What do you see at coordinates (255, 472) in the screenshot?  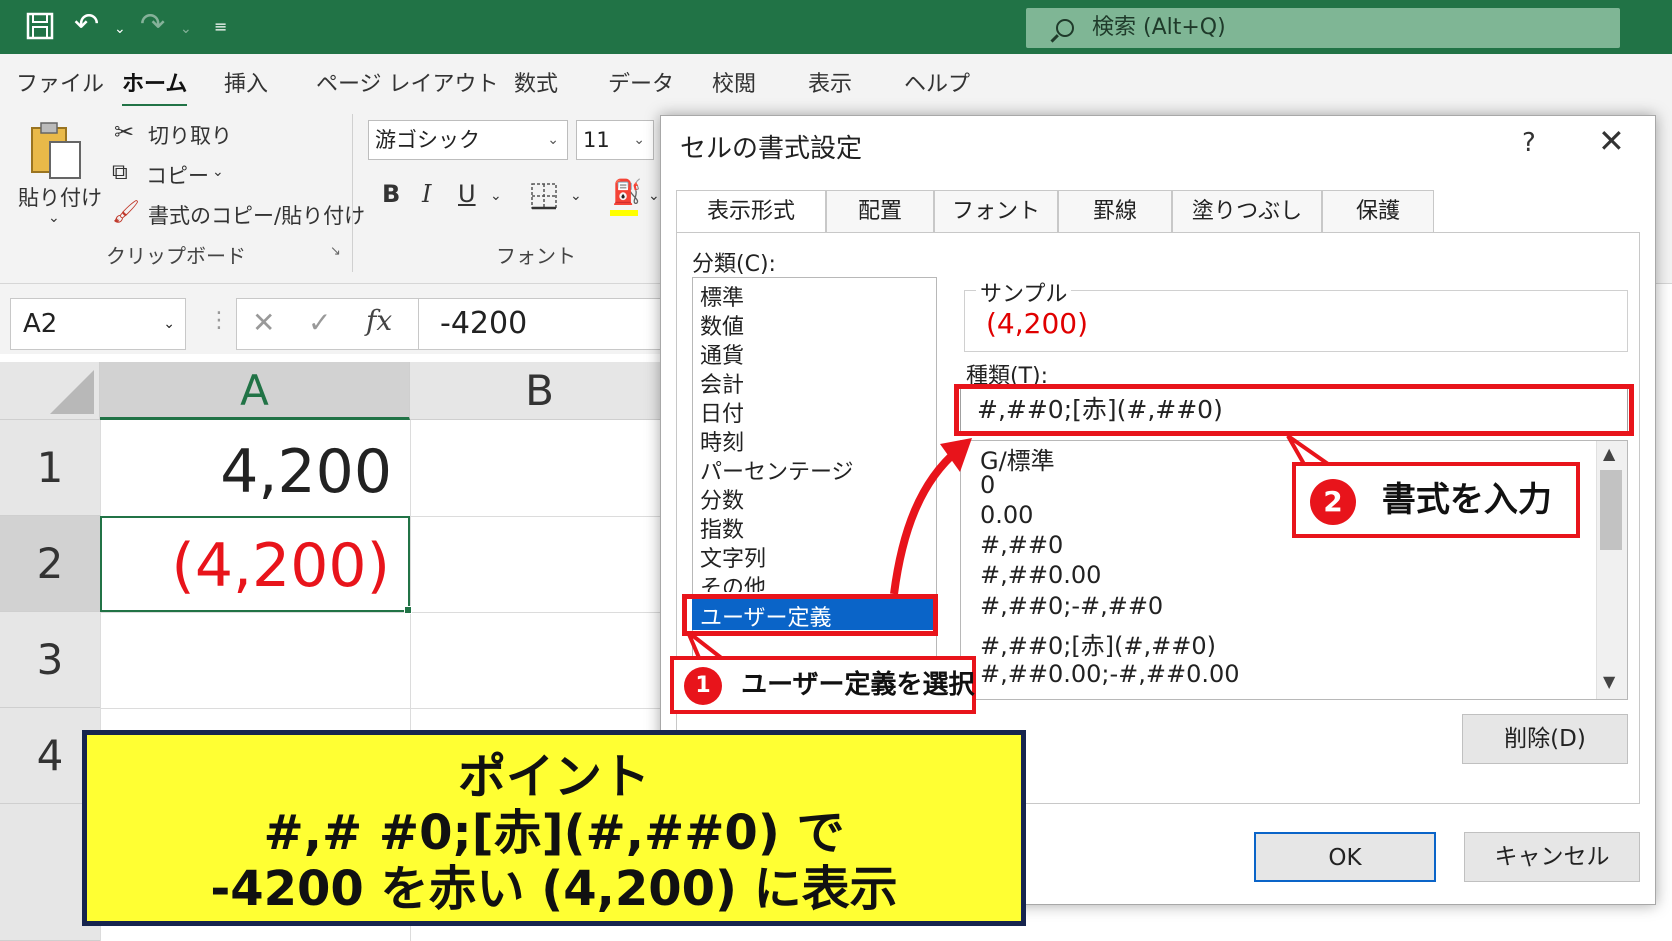 I see `cell-a1: 4,200` at bounding box center [255, 472].